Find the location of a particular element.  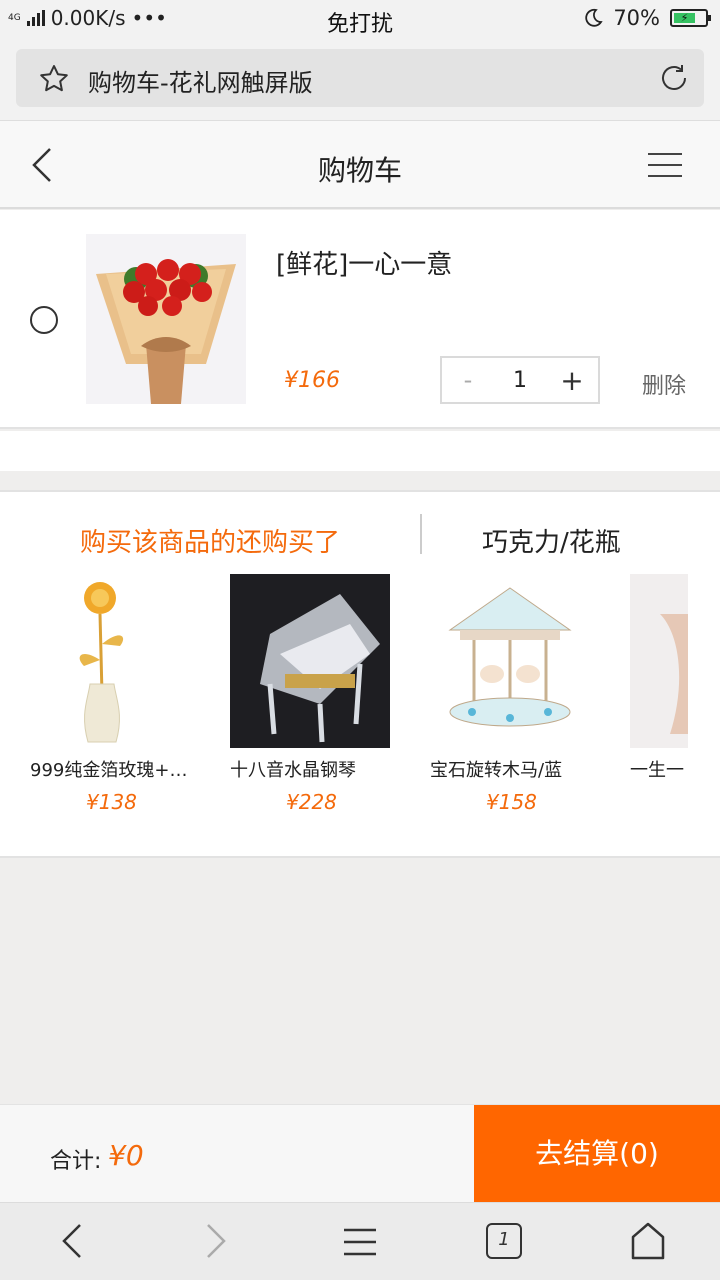

star-icon is located at coordinates (54, 79).